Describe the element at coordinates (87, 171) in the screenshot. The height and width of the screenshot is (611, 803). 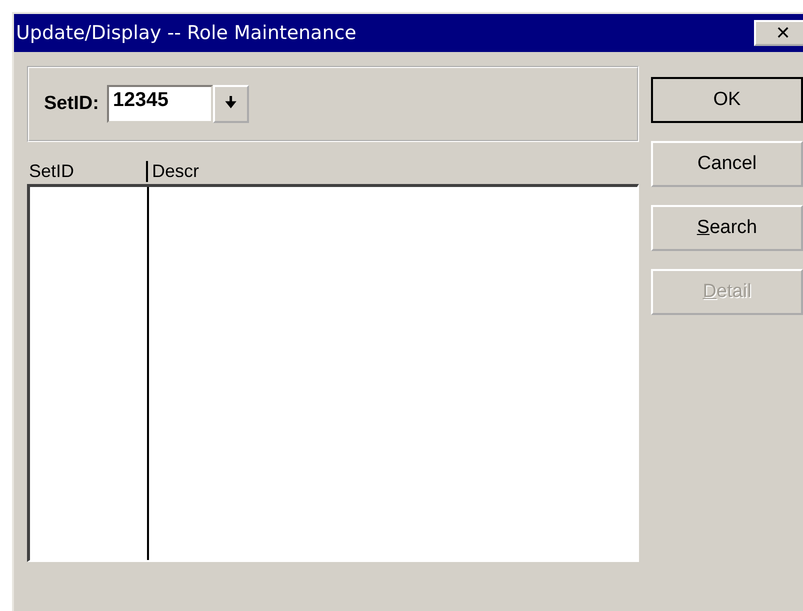
I see `column-header: SetID` at that location.